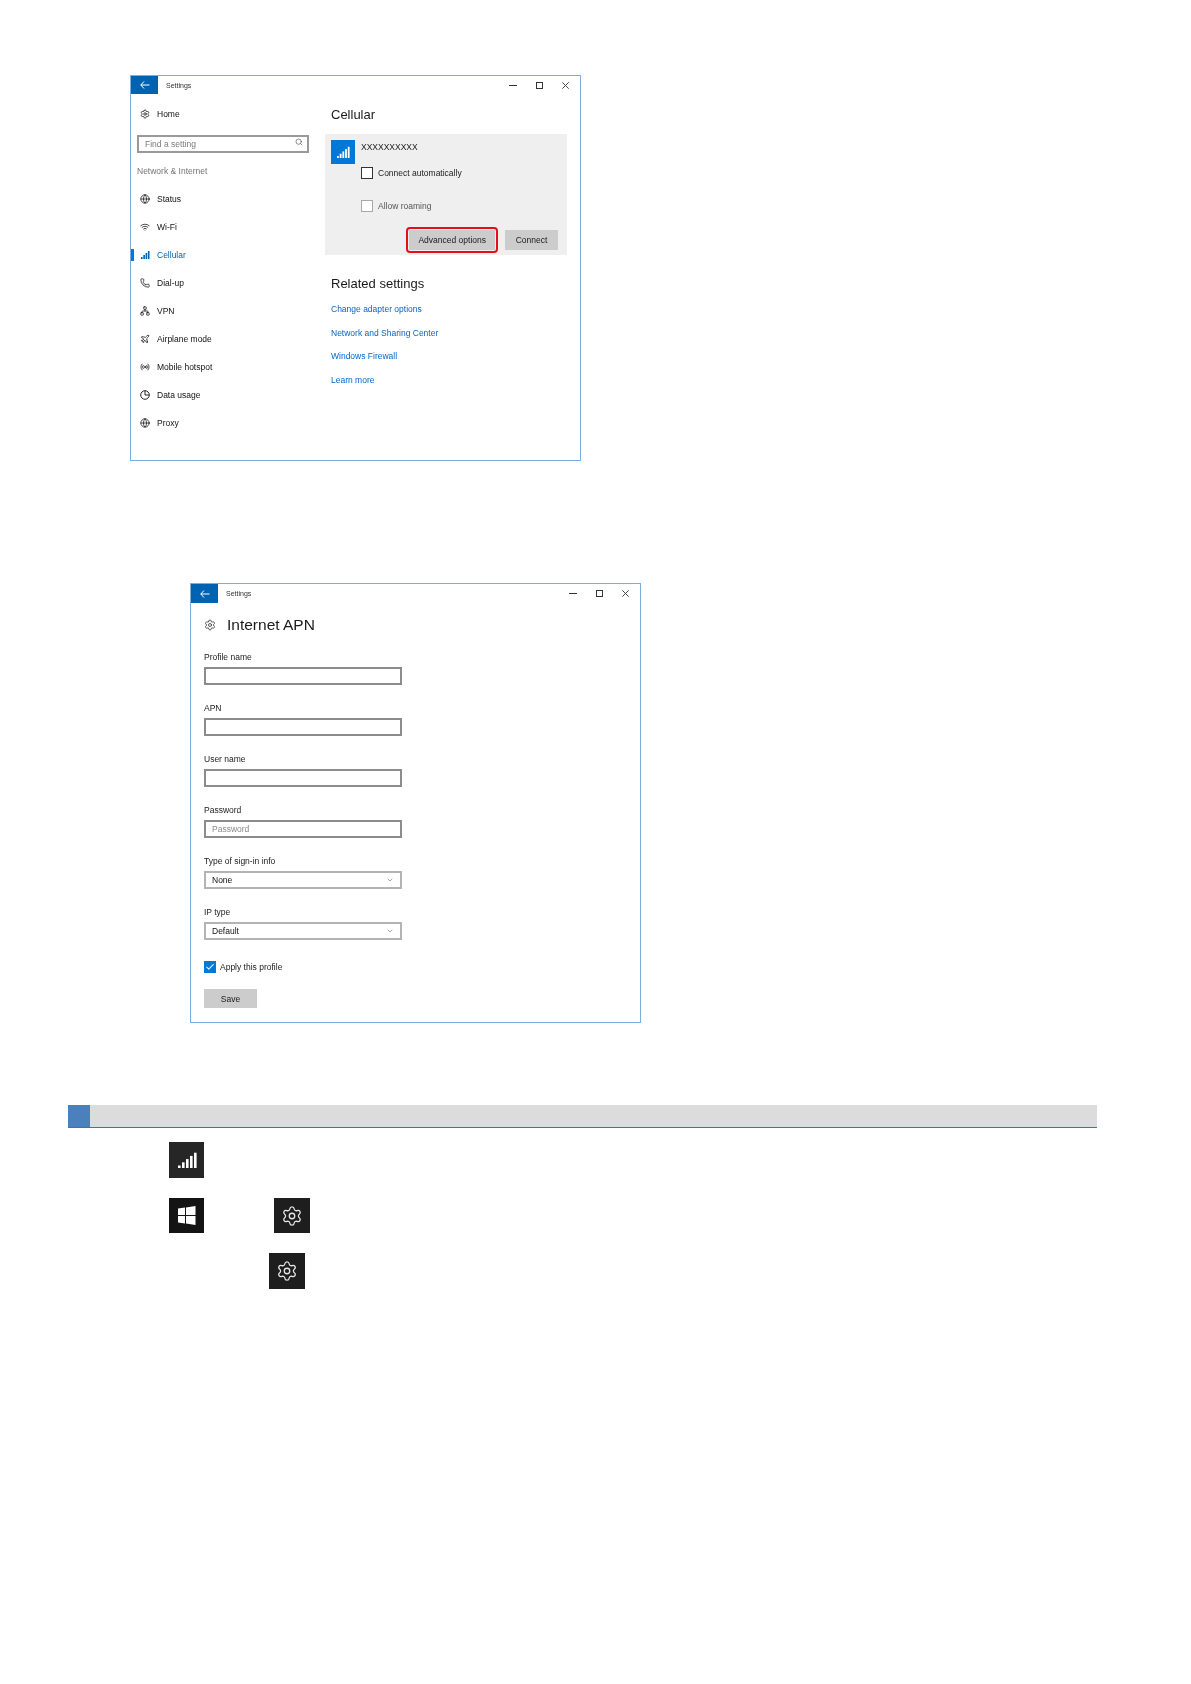  What do you see at coordinates (217, 912) in the screenshot?
I see `field-label: IP type` at bounding box center [217, 912].